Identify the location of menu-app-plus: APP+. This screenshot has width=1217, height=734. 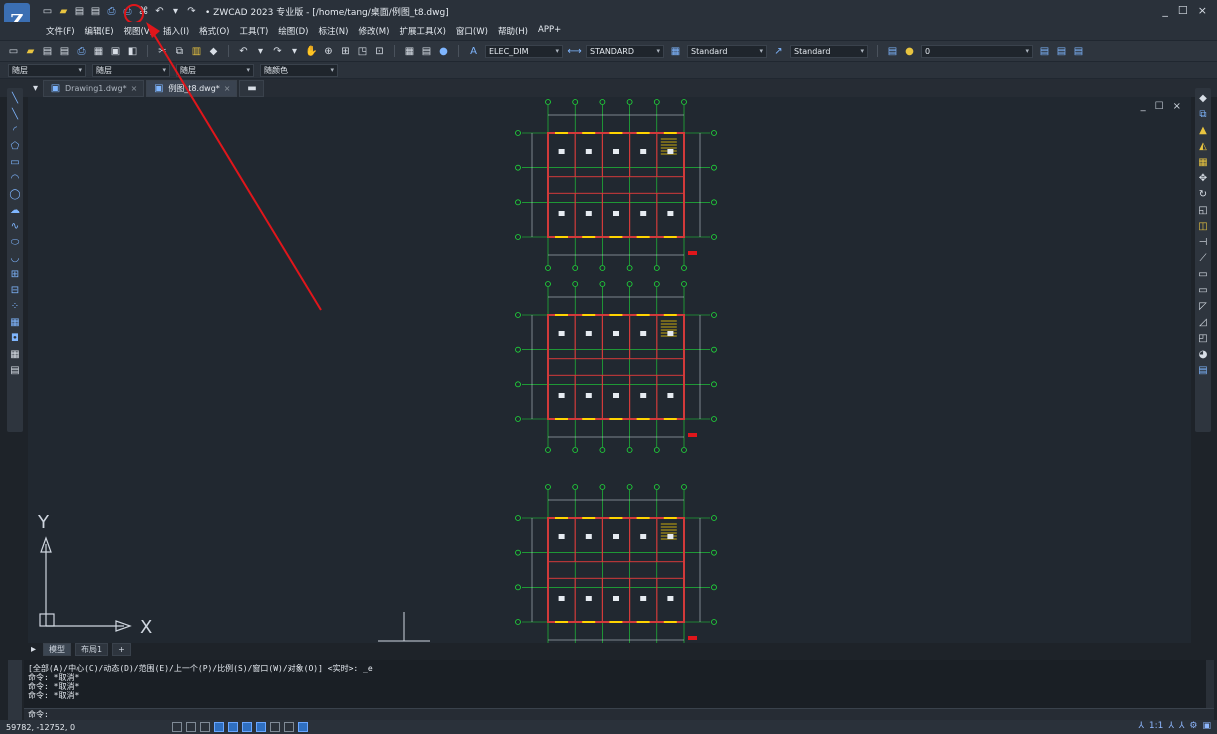
(549, 31).